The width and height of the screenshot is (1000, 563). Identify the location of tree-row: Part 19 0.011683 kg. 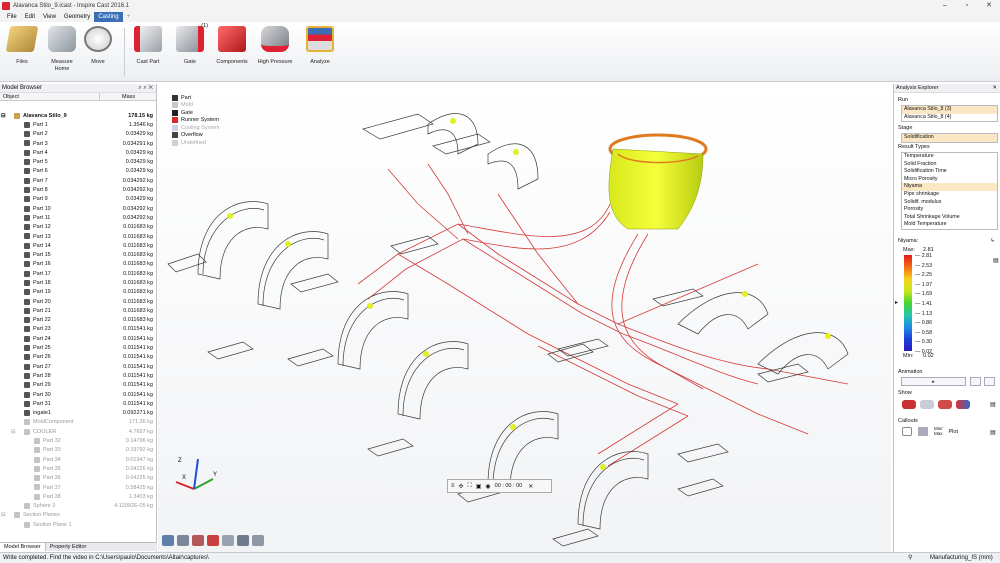
(78, 292).